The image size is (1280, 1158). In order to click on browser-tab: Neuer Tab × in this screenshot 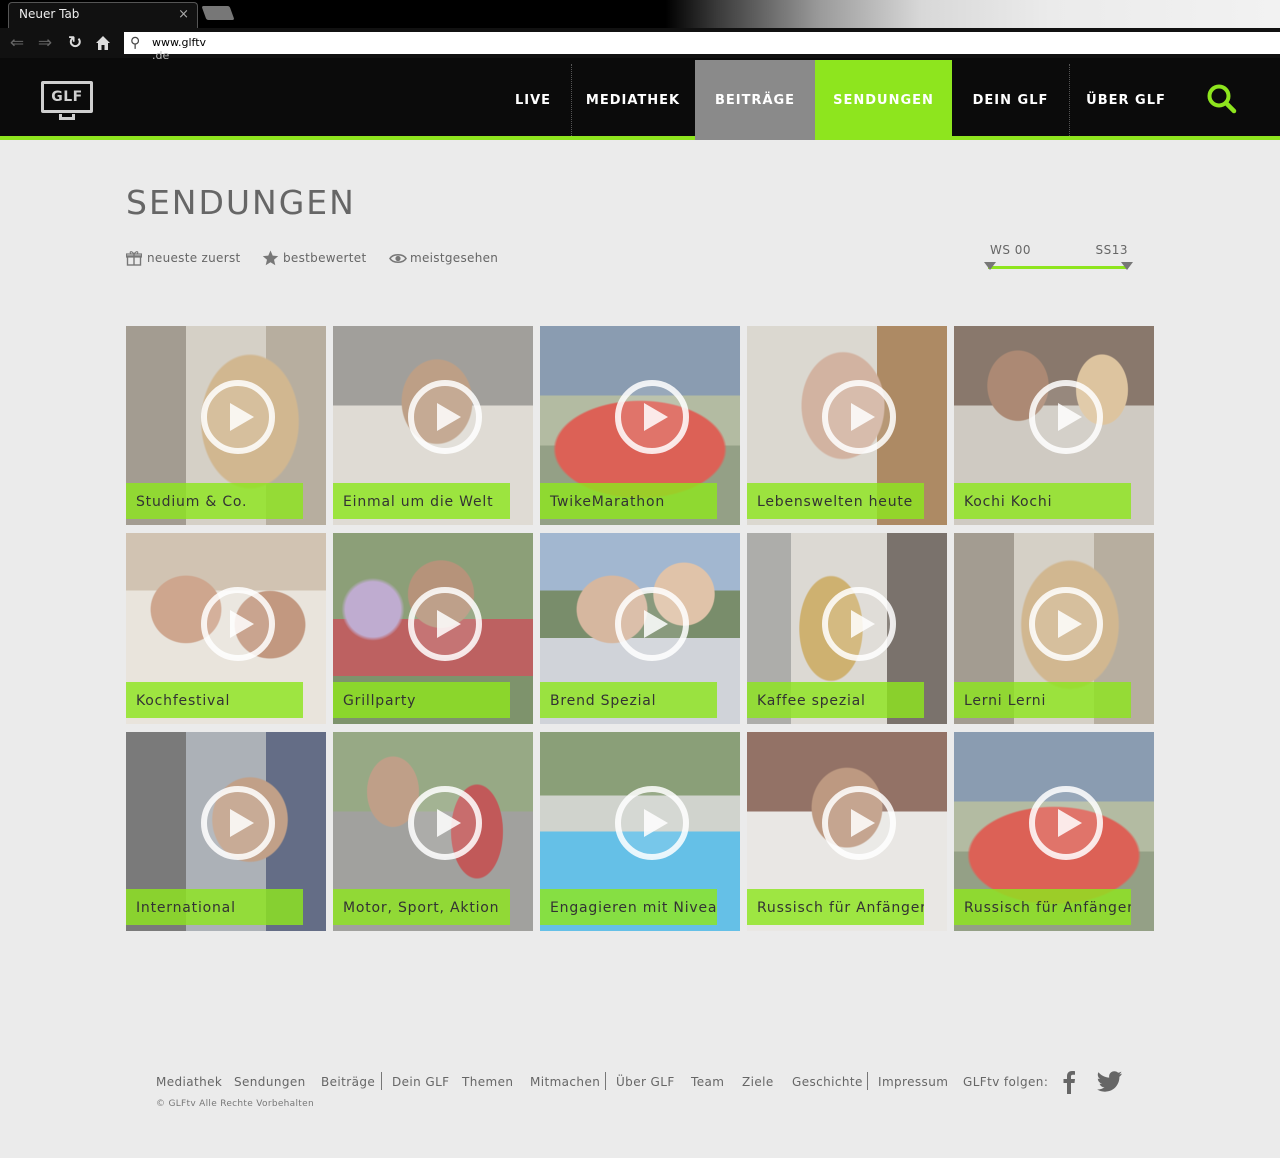, I will do `click(103, 15)`.